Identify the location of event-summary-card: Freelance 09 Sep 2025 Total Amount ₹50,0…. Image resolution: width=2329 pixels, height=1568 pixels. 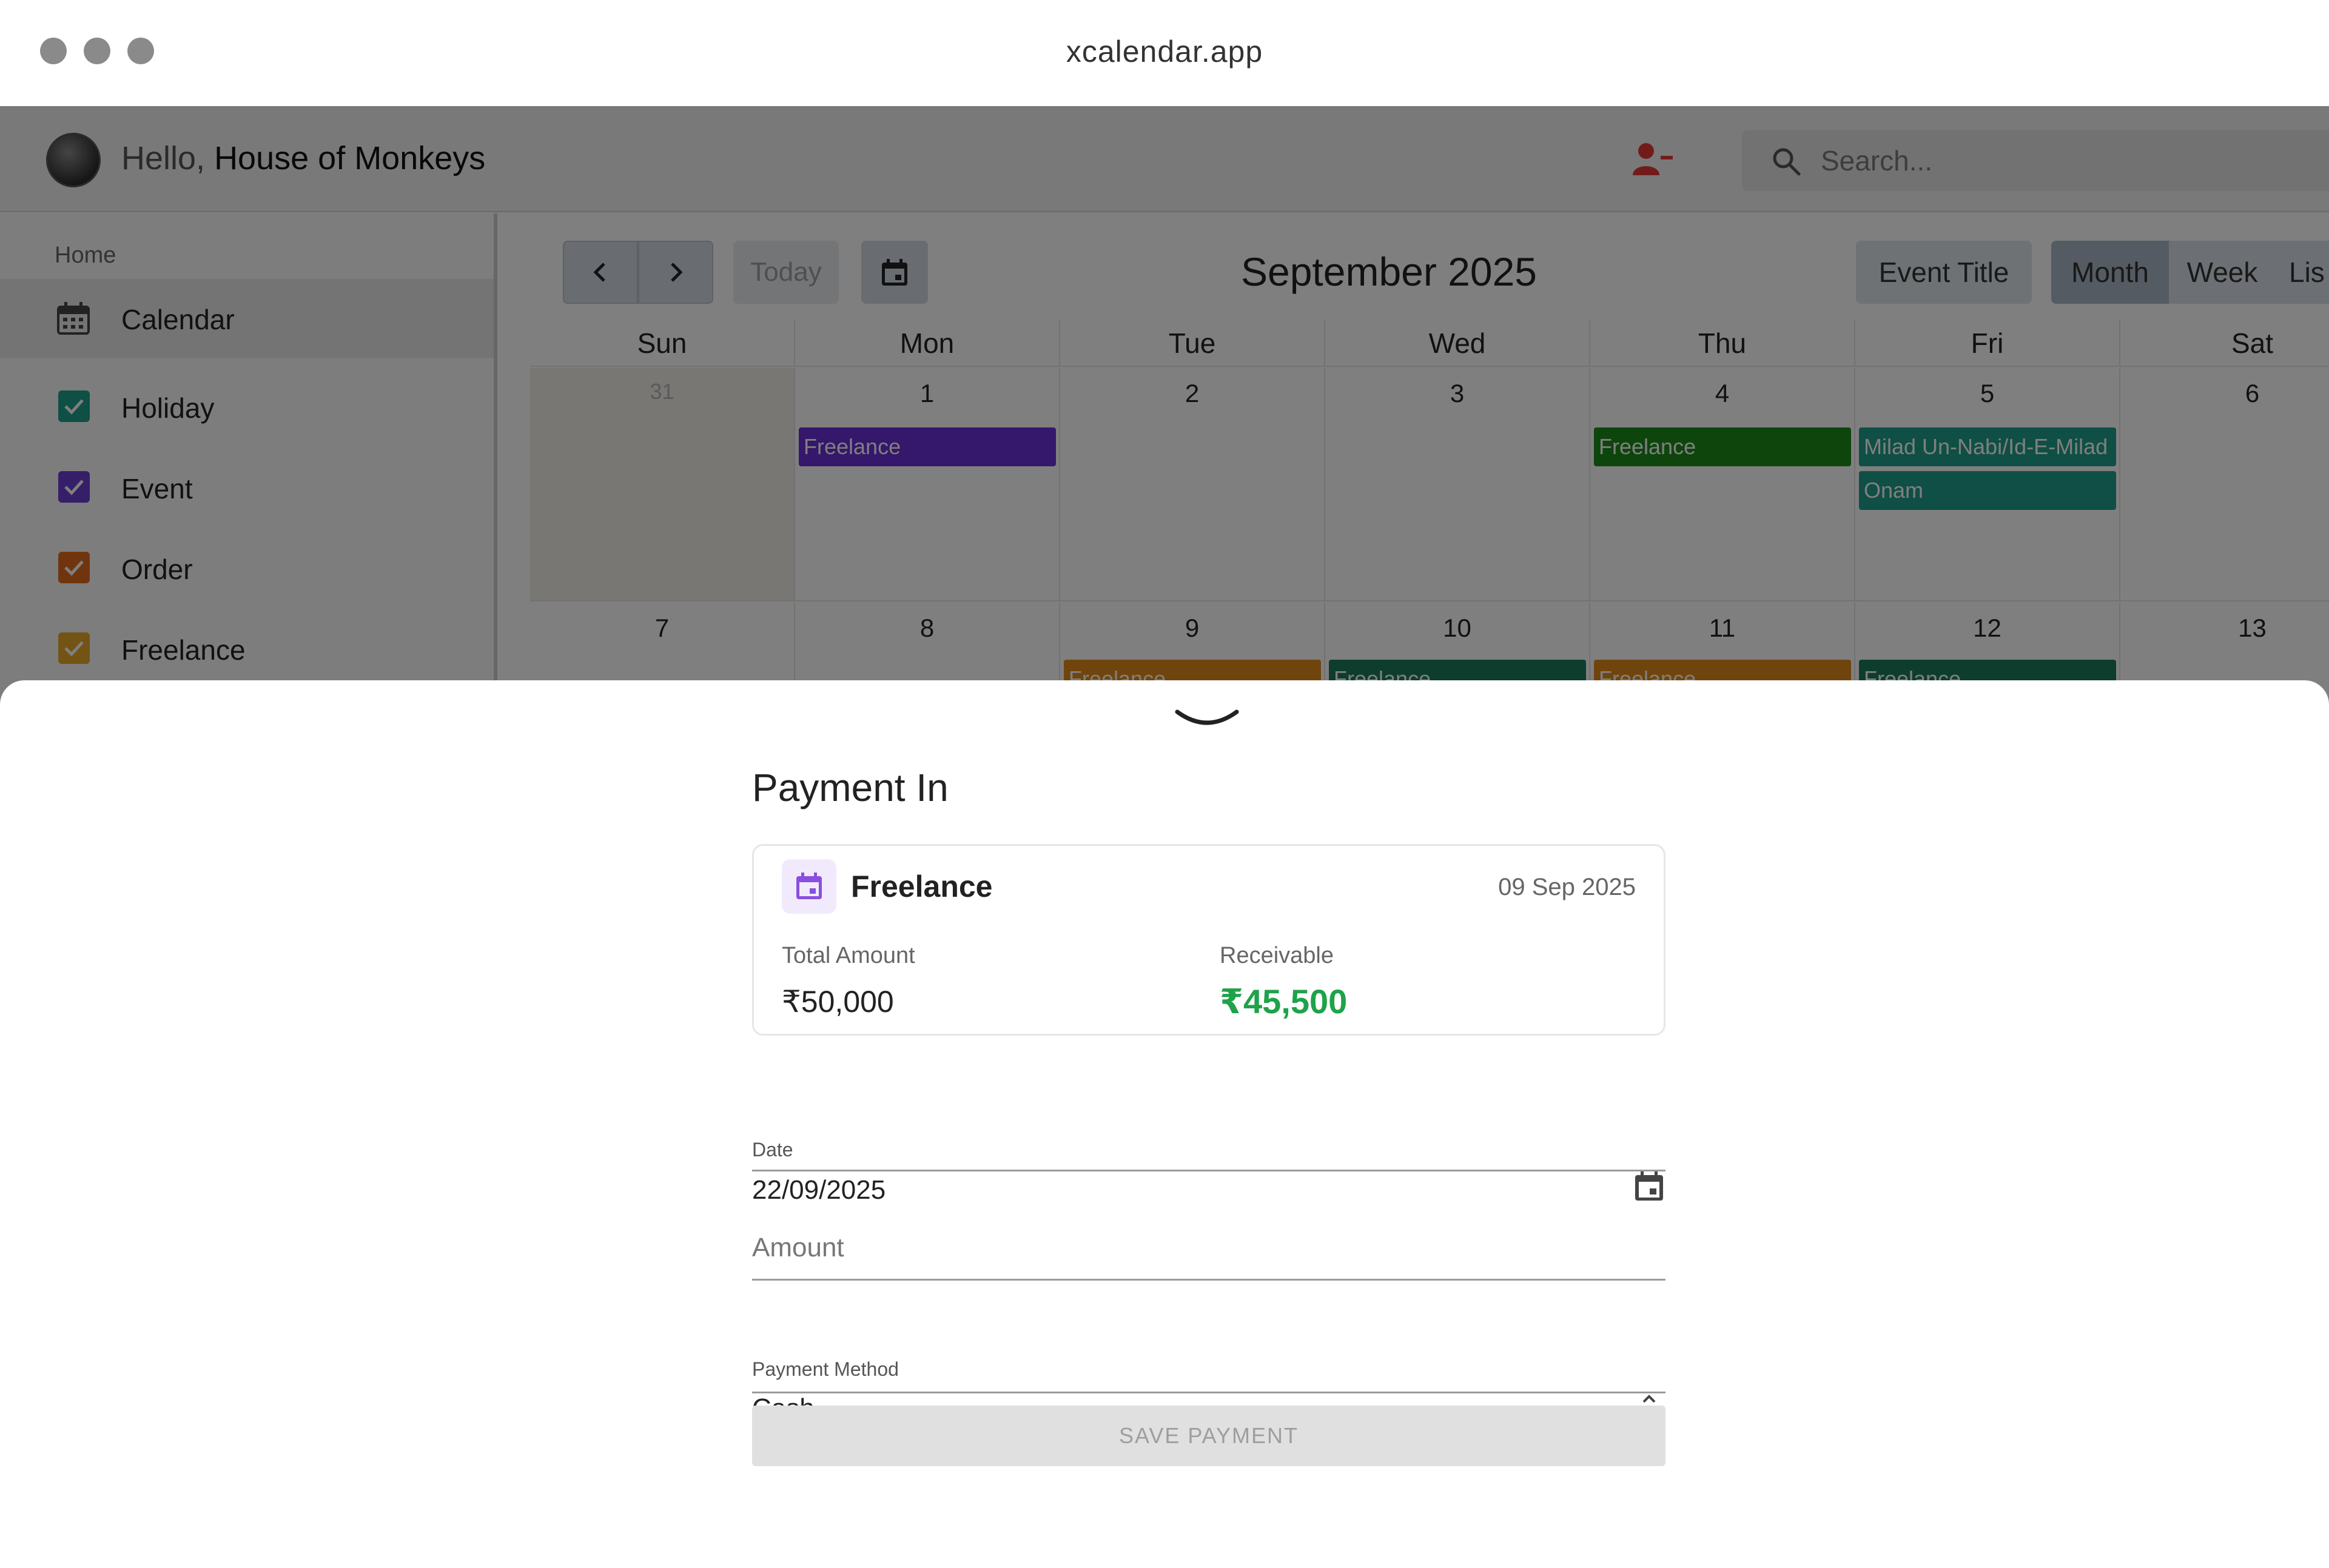
(1208, 940).